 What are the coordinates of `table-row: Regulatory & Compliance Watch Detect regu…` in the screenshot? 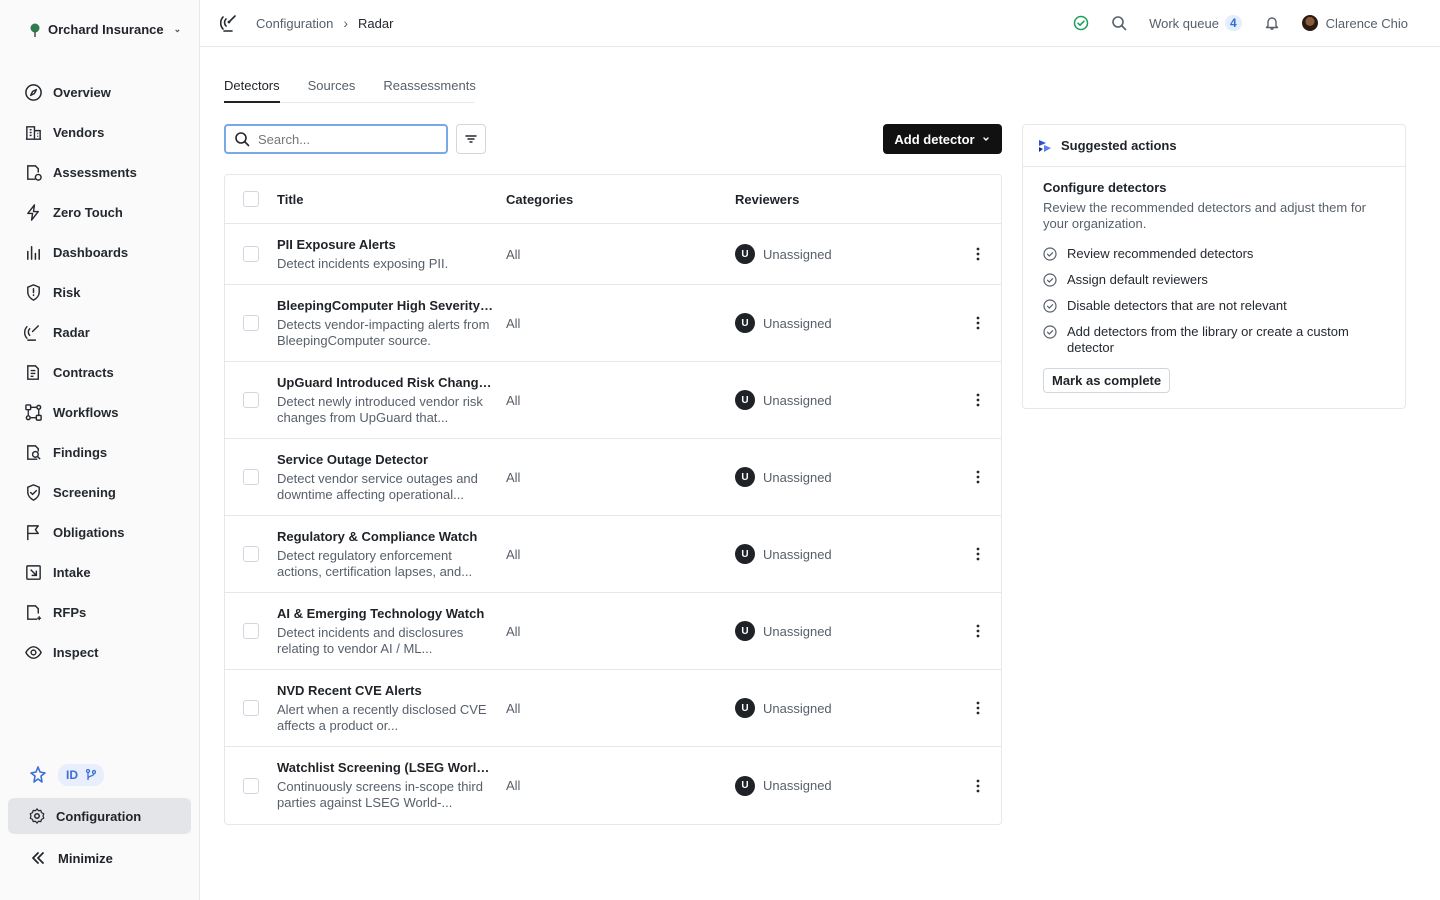 It's located at (613, 554).